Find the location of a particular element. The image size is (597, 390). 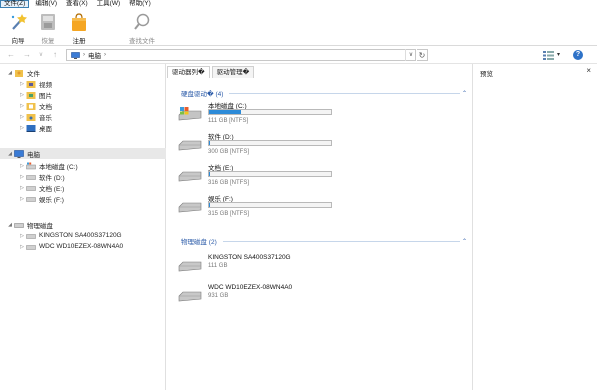

drive-item-c: 本地磁盘 (C:) 111 GB [NTFS] is located at coordinates (277, 114).